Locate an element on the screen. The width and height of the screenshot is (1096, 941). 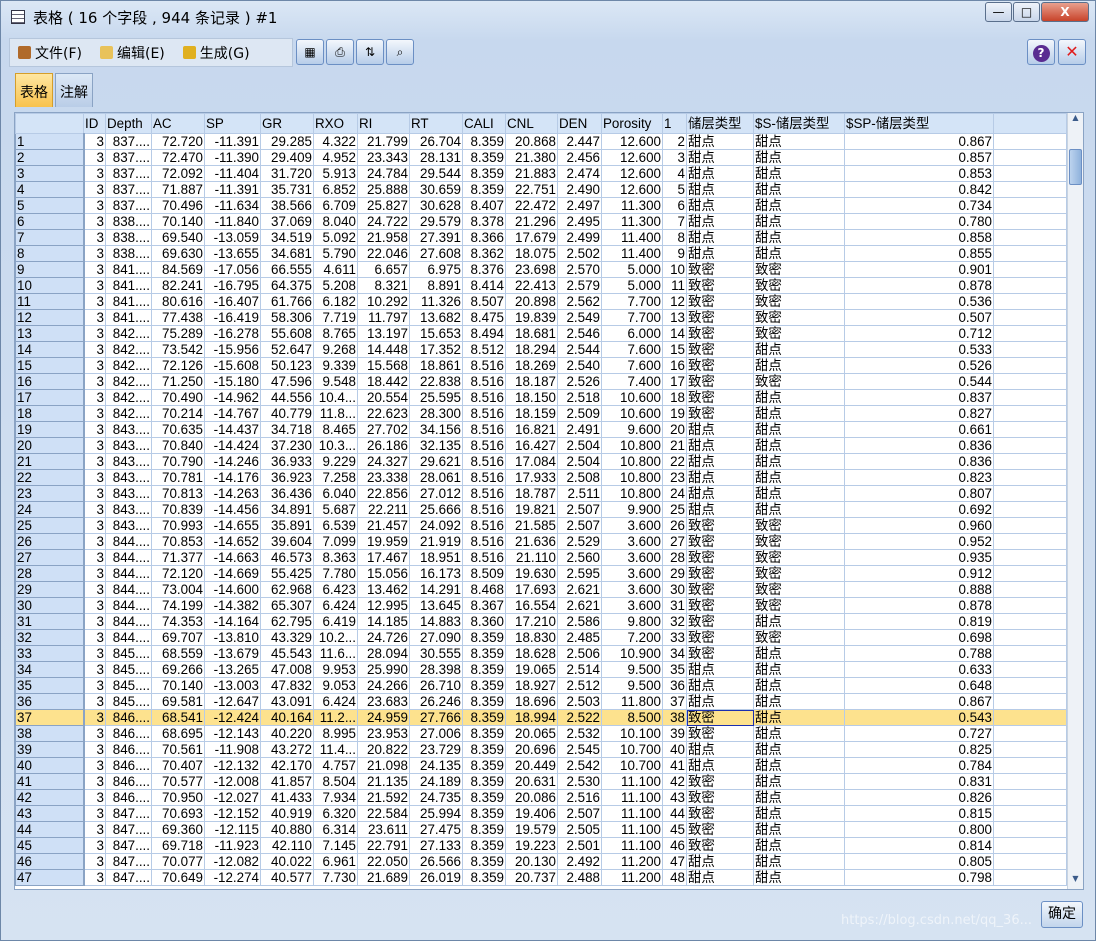
row-header: 31 is located at coordinates (50, 621).